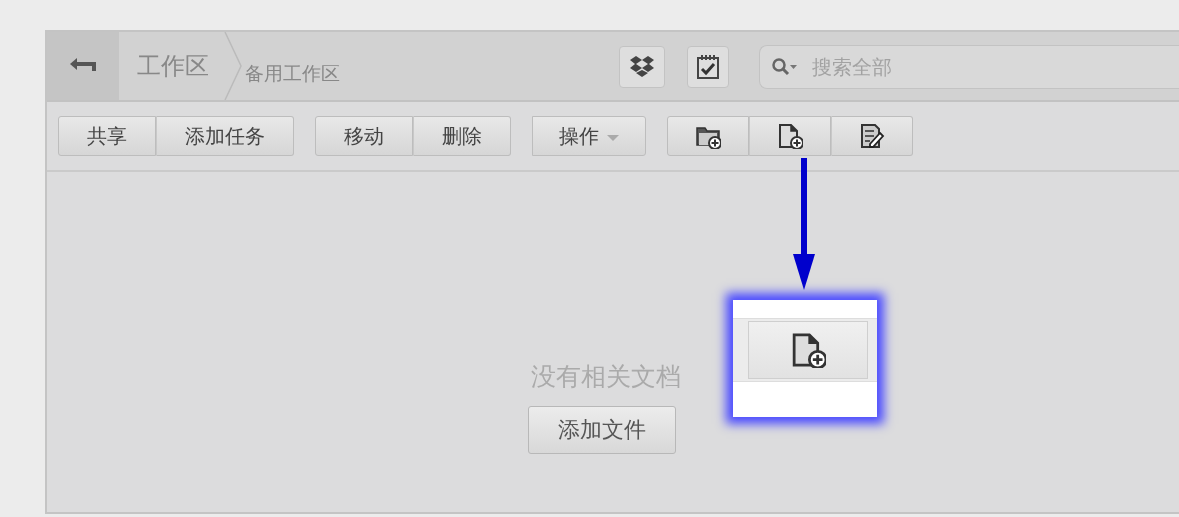 The width and height of the screenshot is (1179, 517). I want to click on add-file-button: 添加文件, so click(602, 429).